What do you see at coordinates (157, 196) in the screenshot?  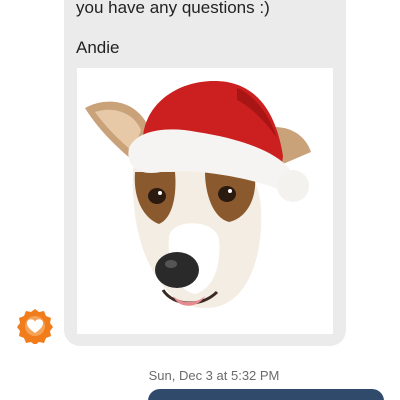 I see `dog-left-eye` at bounding box center [157, 196].